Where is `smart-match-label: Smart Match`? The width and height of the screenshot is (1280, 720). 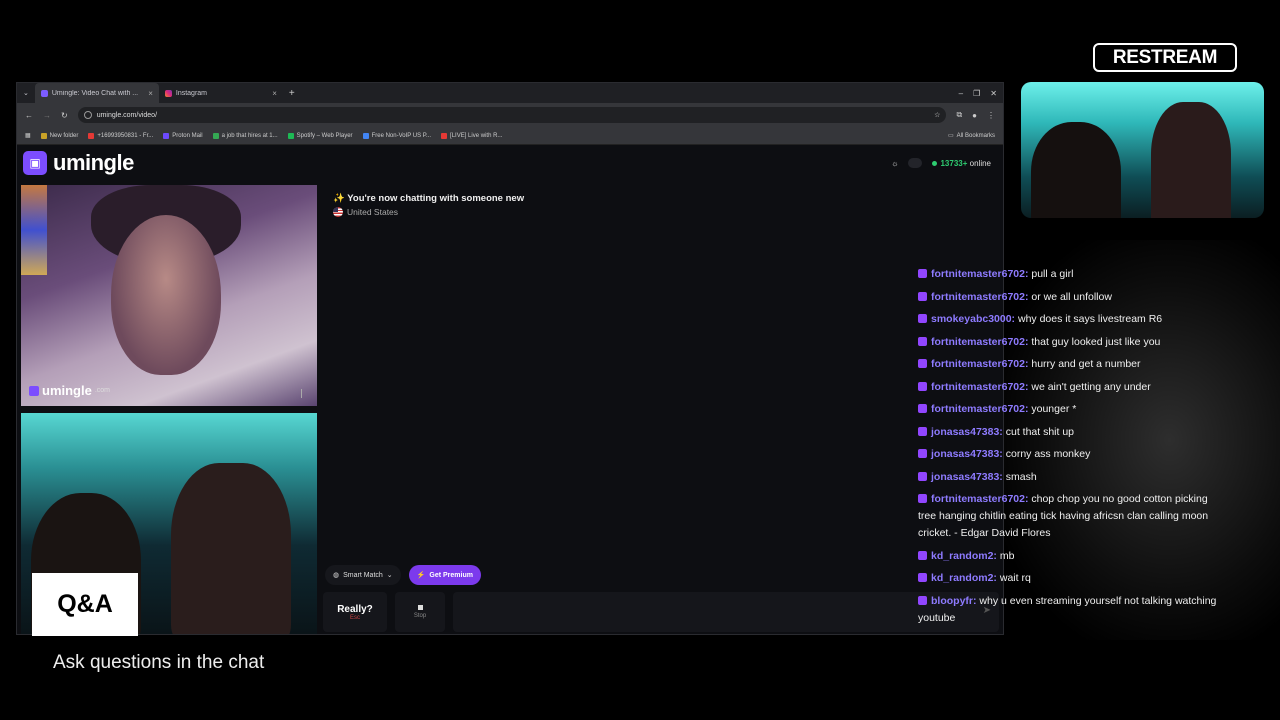 smart-match-label: Smart Match is located at coordinates (363, 575).